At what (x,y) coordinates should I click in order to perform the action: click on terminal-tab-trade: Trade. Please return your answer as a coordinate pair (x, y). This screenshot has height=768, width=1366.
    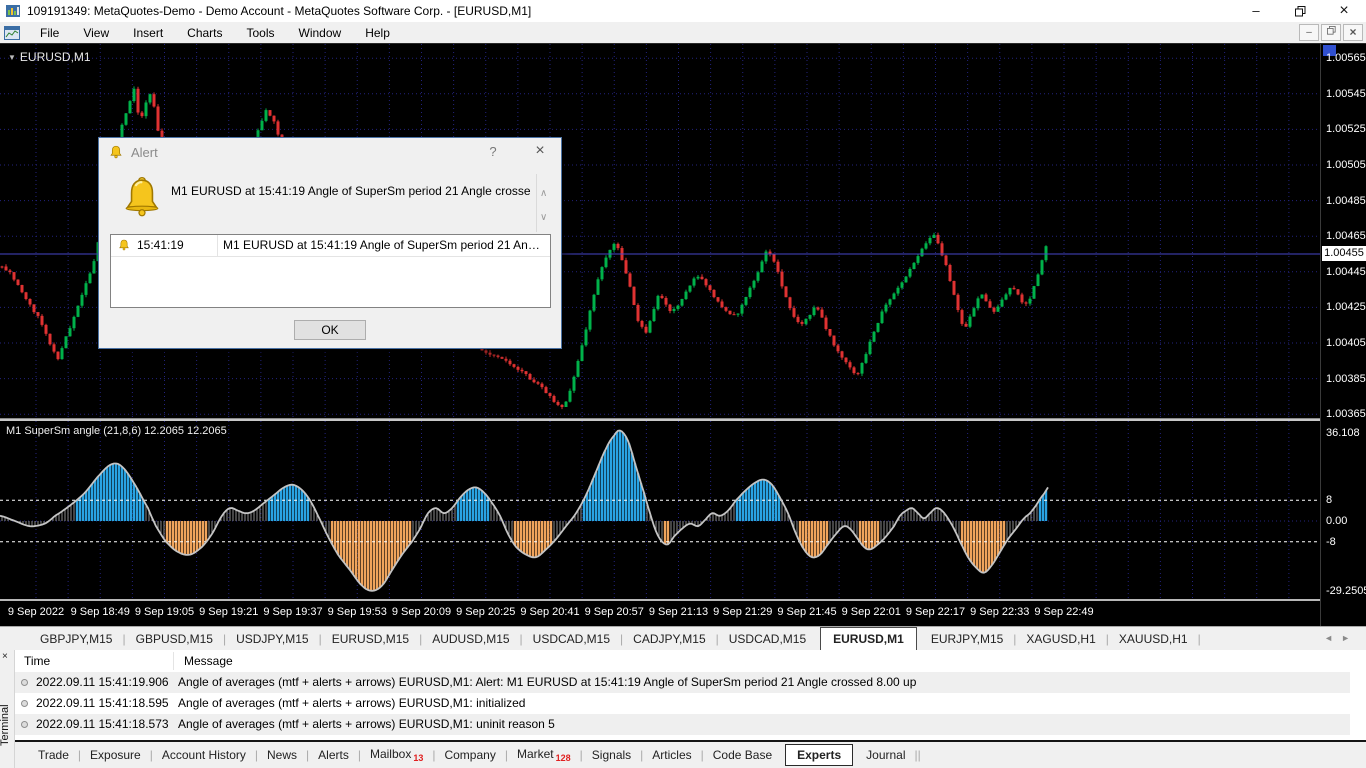
    Looking at the image, I should click on (53, 755).